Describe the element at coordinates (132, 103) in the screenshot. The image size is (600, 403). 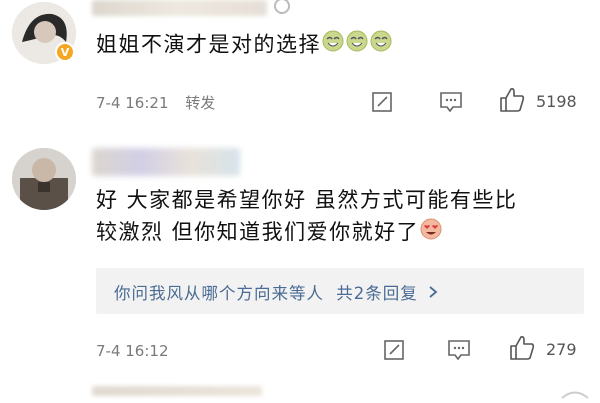
I see `timestamp: 7-4 16:21` at that location.